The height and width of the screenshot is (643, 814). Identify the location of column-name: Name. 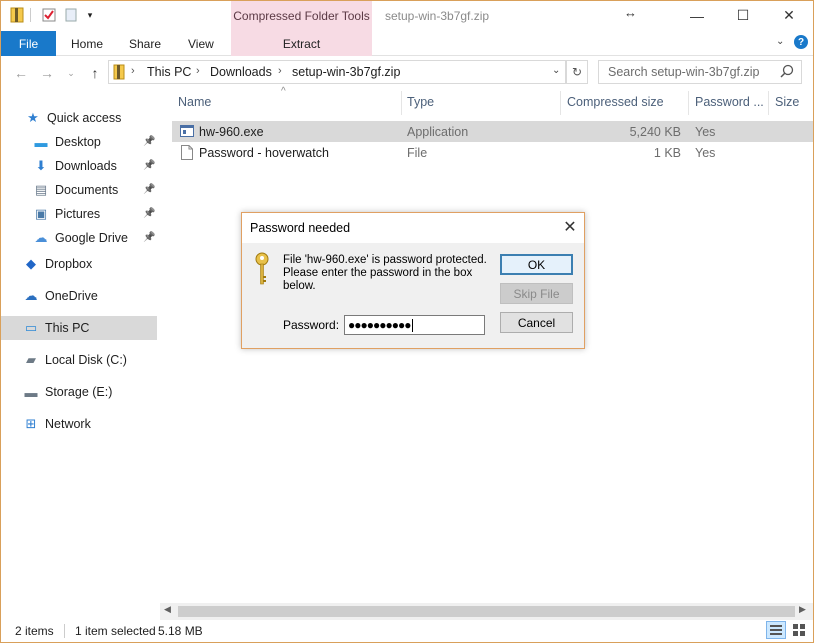
(194, 102).